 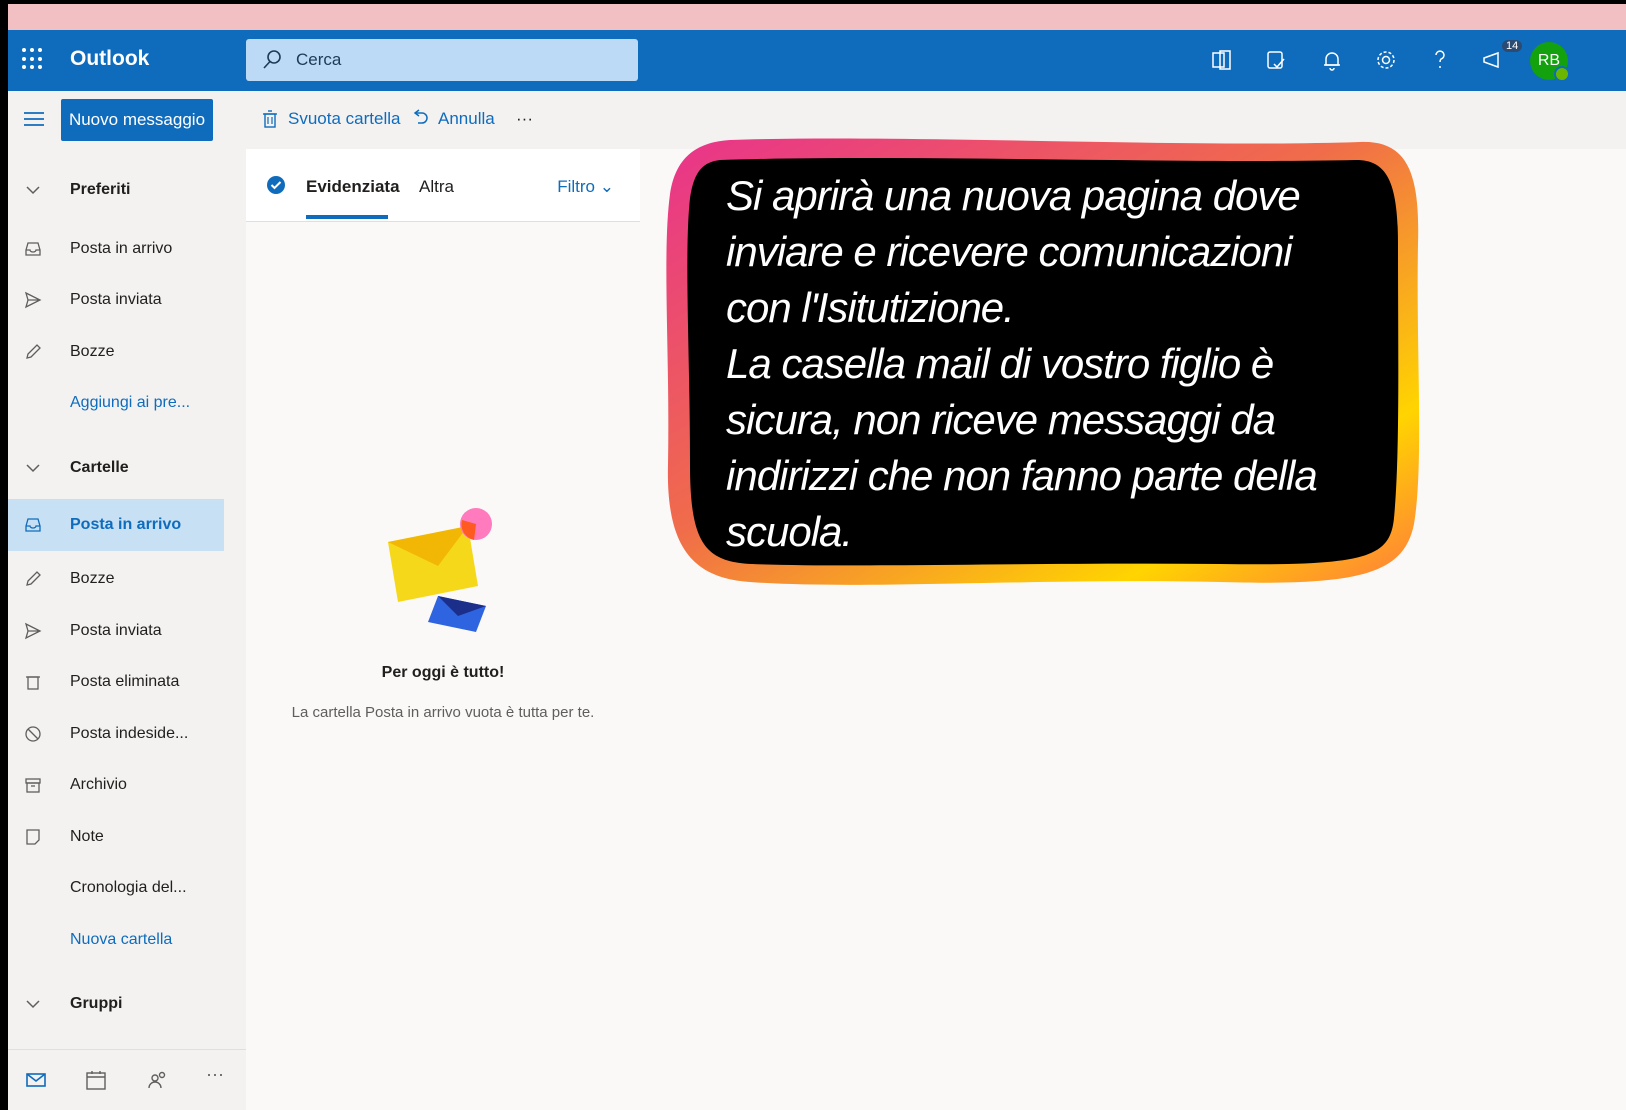 What do you see at coordinates (34, 119) in the screenshot?
I see `hamburger-icon` at bounding box center [34, 119].